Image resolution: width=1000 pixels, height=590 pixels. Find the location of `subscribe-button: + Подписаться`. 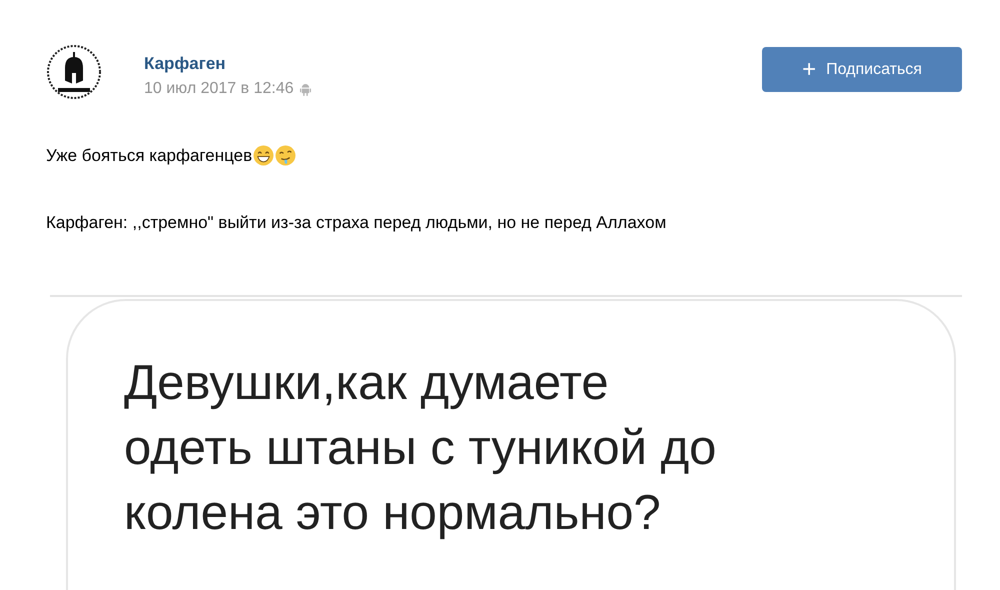

subscribe-button: + Подписаться is located at coordinates (862, 69).